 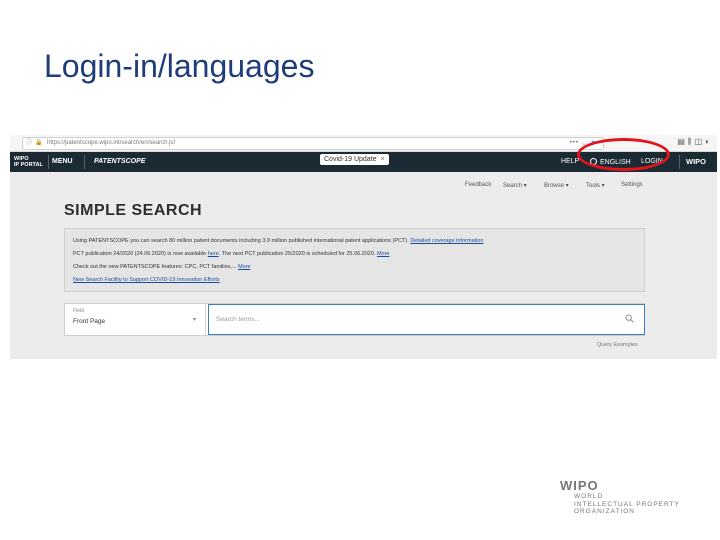 What do you see at coordinates (78, 311) in the screenshot?
I see `field-label: Field` at bounding box center [78, 311].